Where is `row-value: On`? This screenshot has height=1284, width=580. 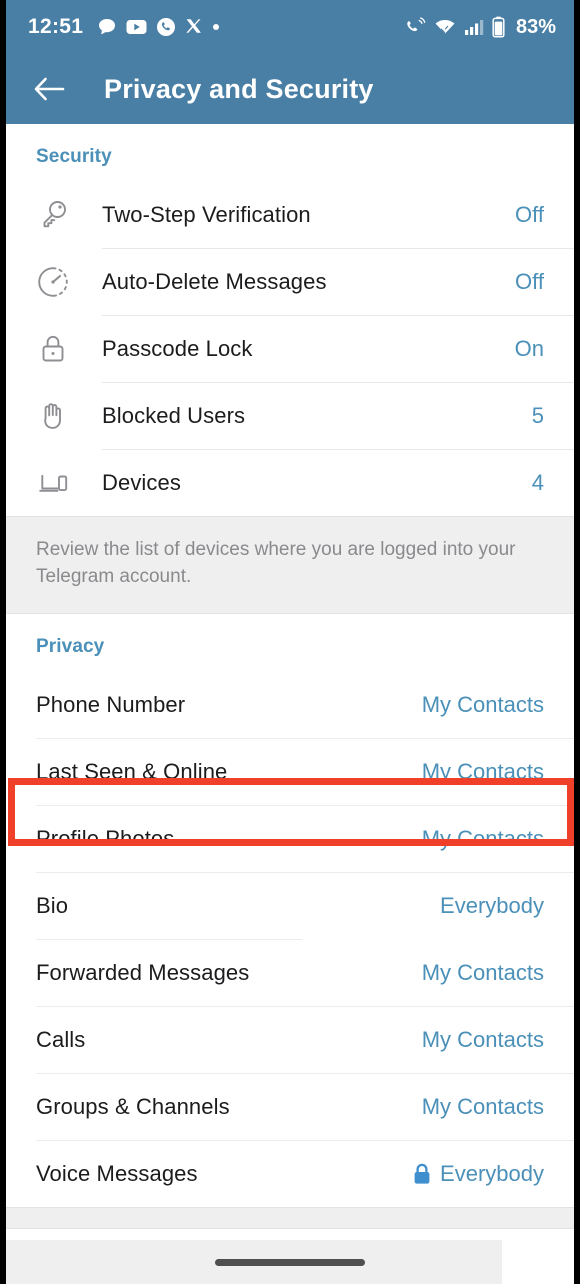 row-value: On is located at coordinates (529, 348).